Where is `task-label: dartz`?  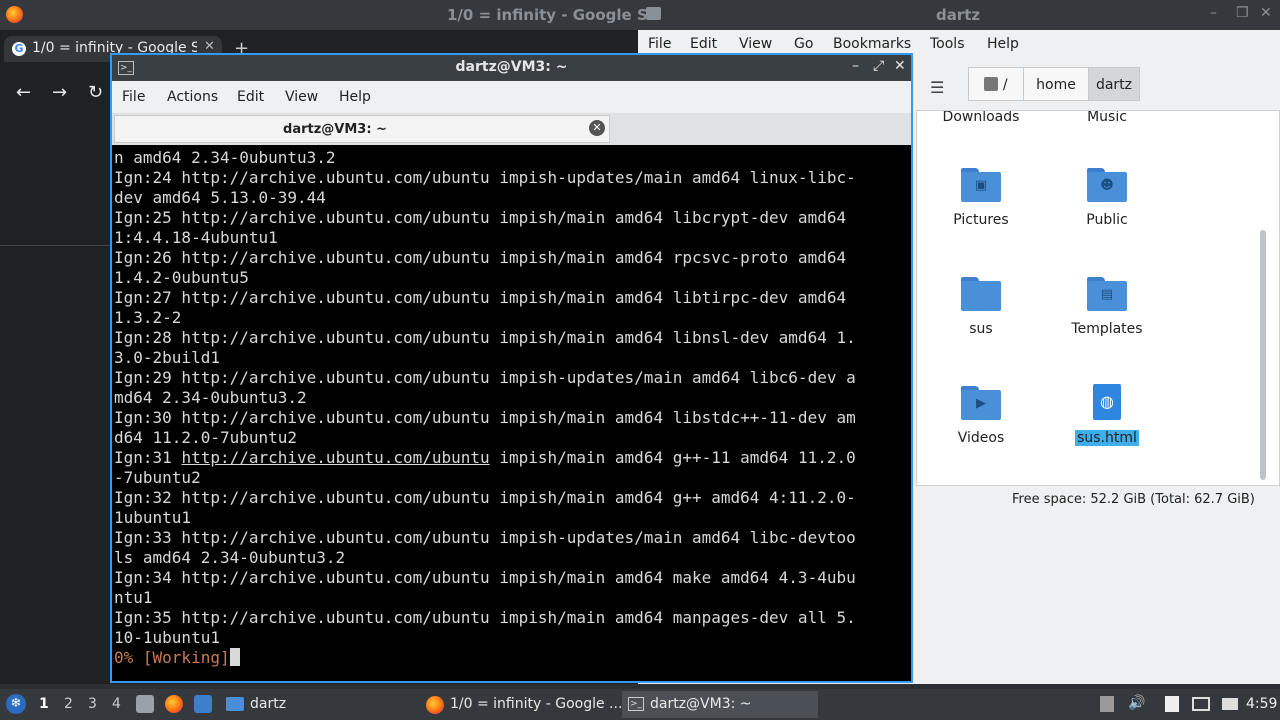 task-label: dartz is located at coordinates (268, 704).